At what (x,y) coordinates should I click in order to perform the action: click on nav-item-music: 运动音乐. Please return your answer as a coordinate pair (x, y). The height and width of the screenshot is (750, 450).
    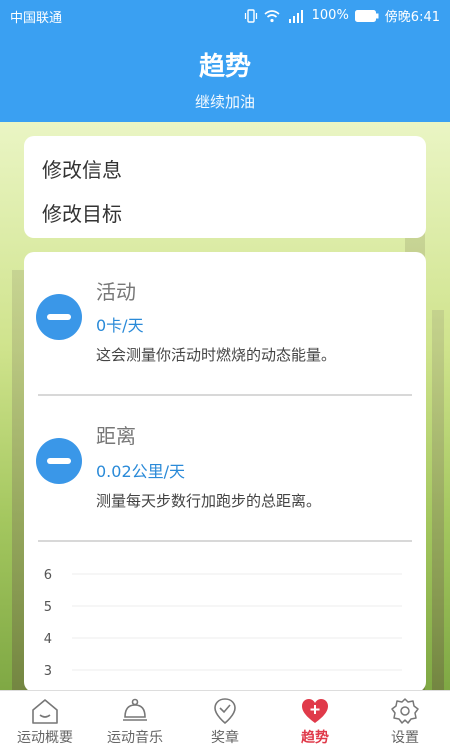
    Looking at the image, I should click on (135, 720).